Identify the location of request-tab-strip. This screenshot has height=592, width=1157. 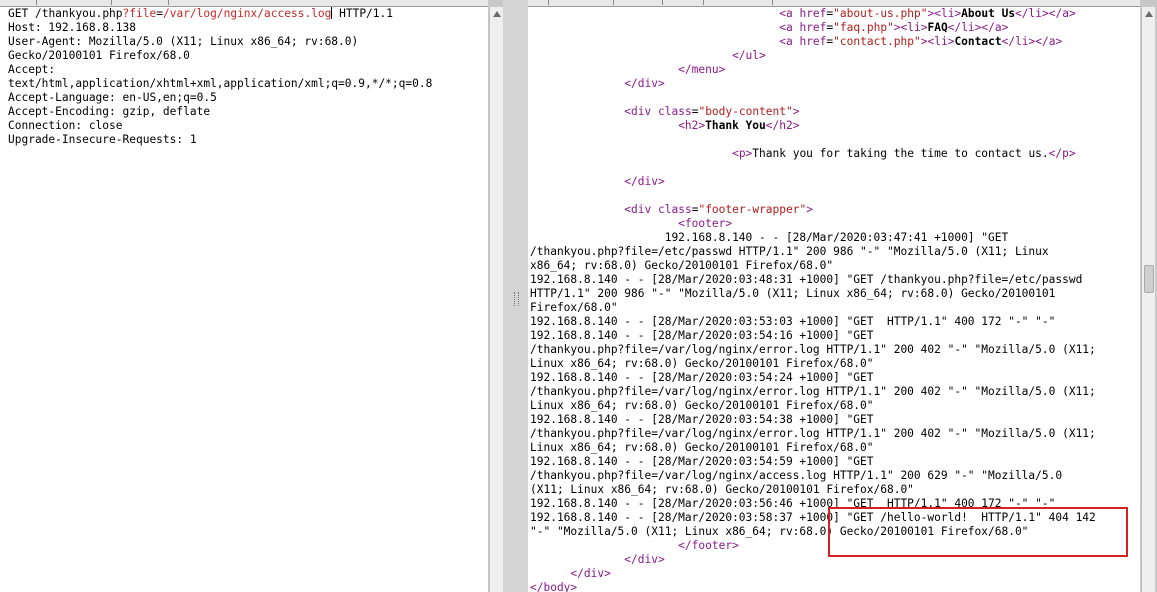
(244, 3).